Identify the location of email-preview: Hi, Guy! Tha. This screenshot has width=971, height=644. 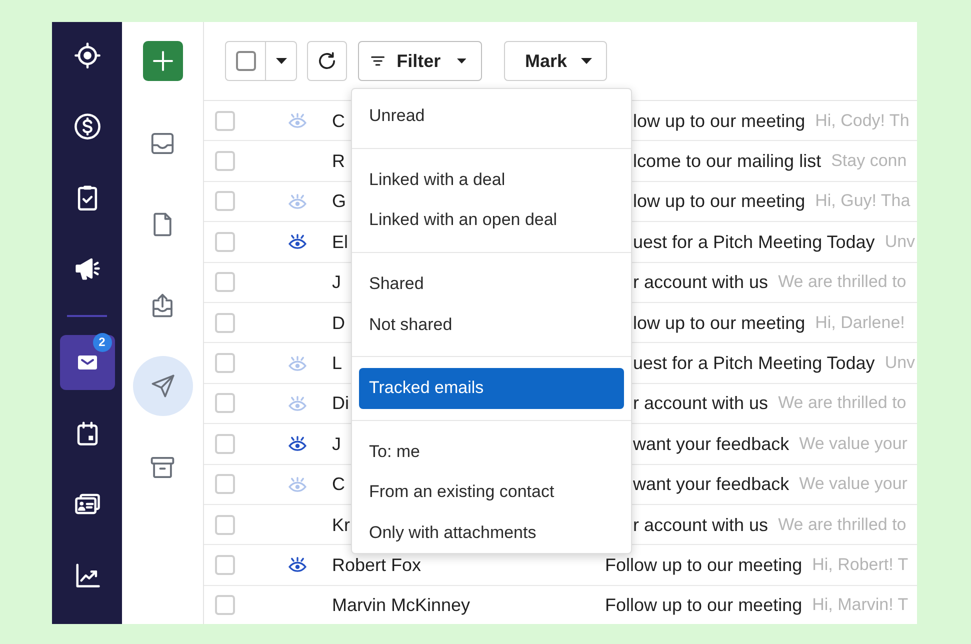
(862, 201).